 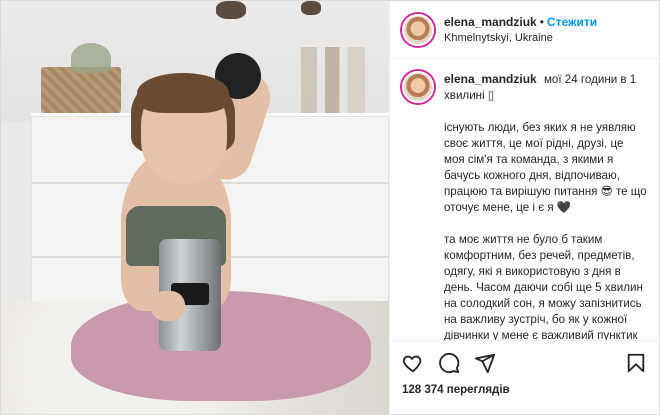 I want to click on basket, so click(x=81, y=90).